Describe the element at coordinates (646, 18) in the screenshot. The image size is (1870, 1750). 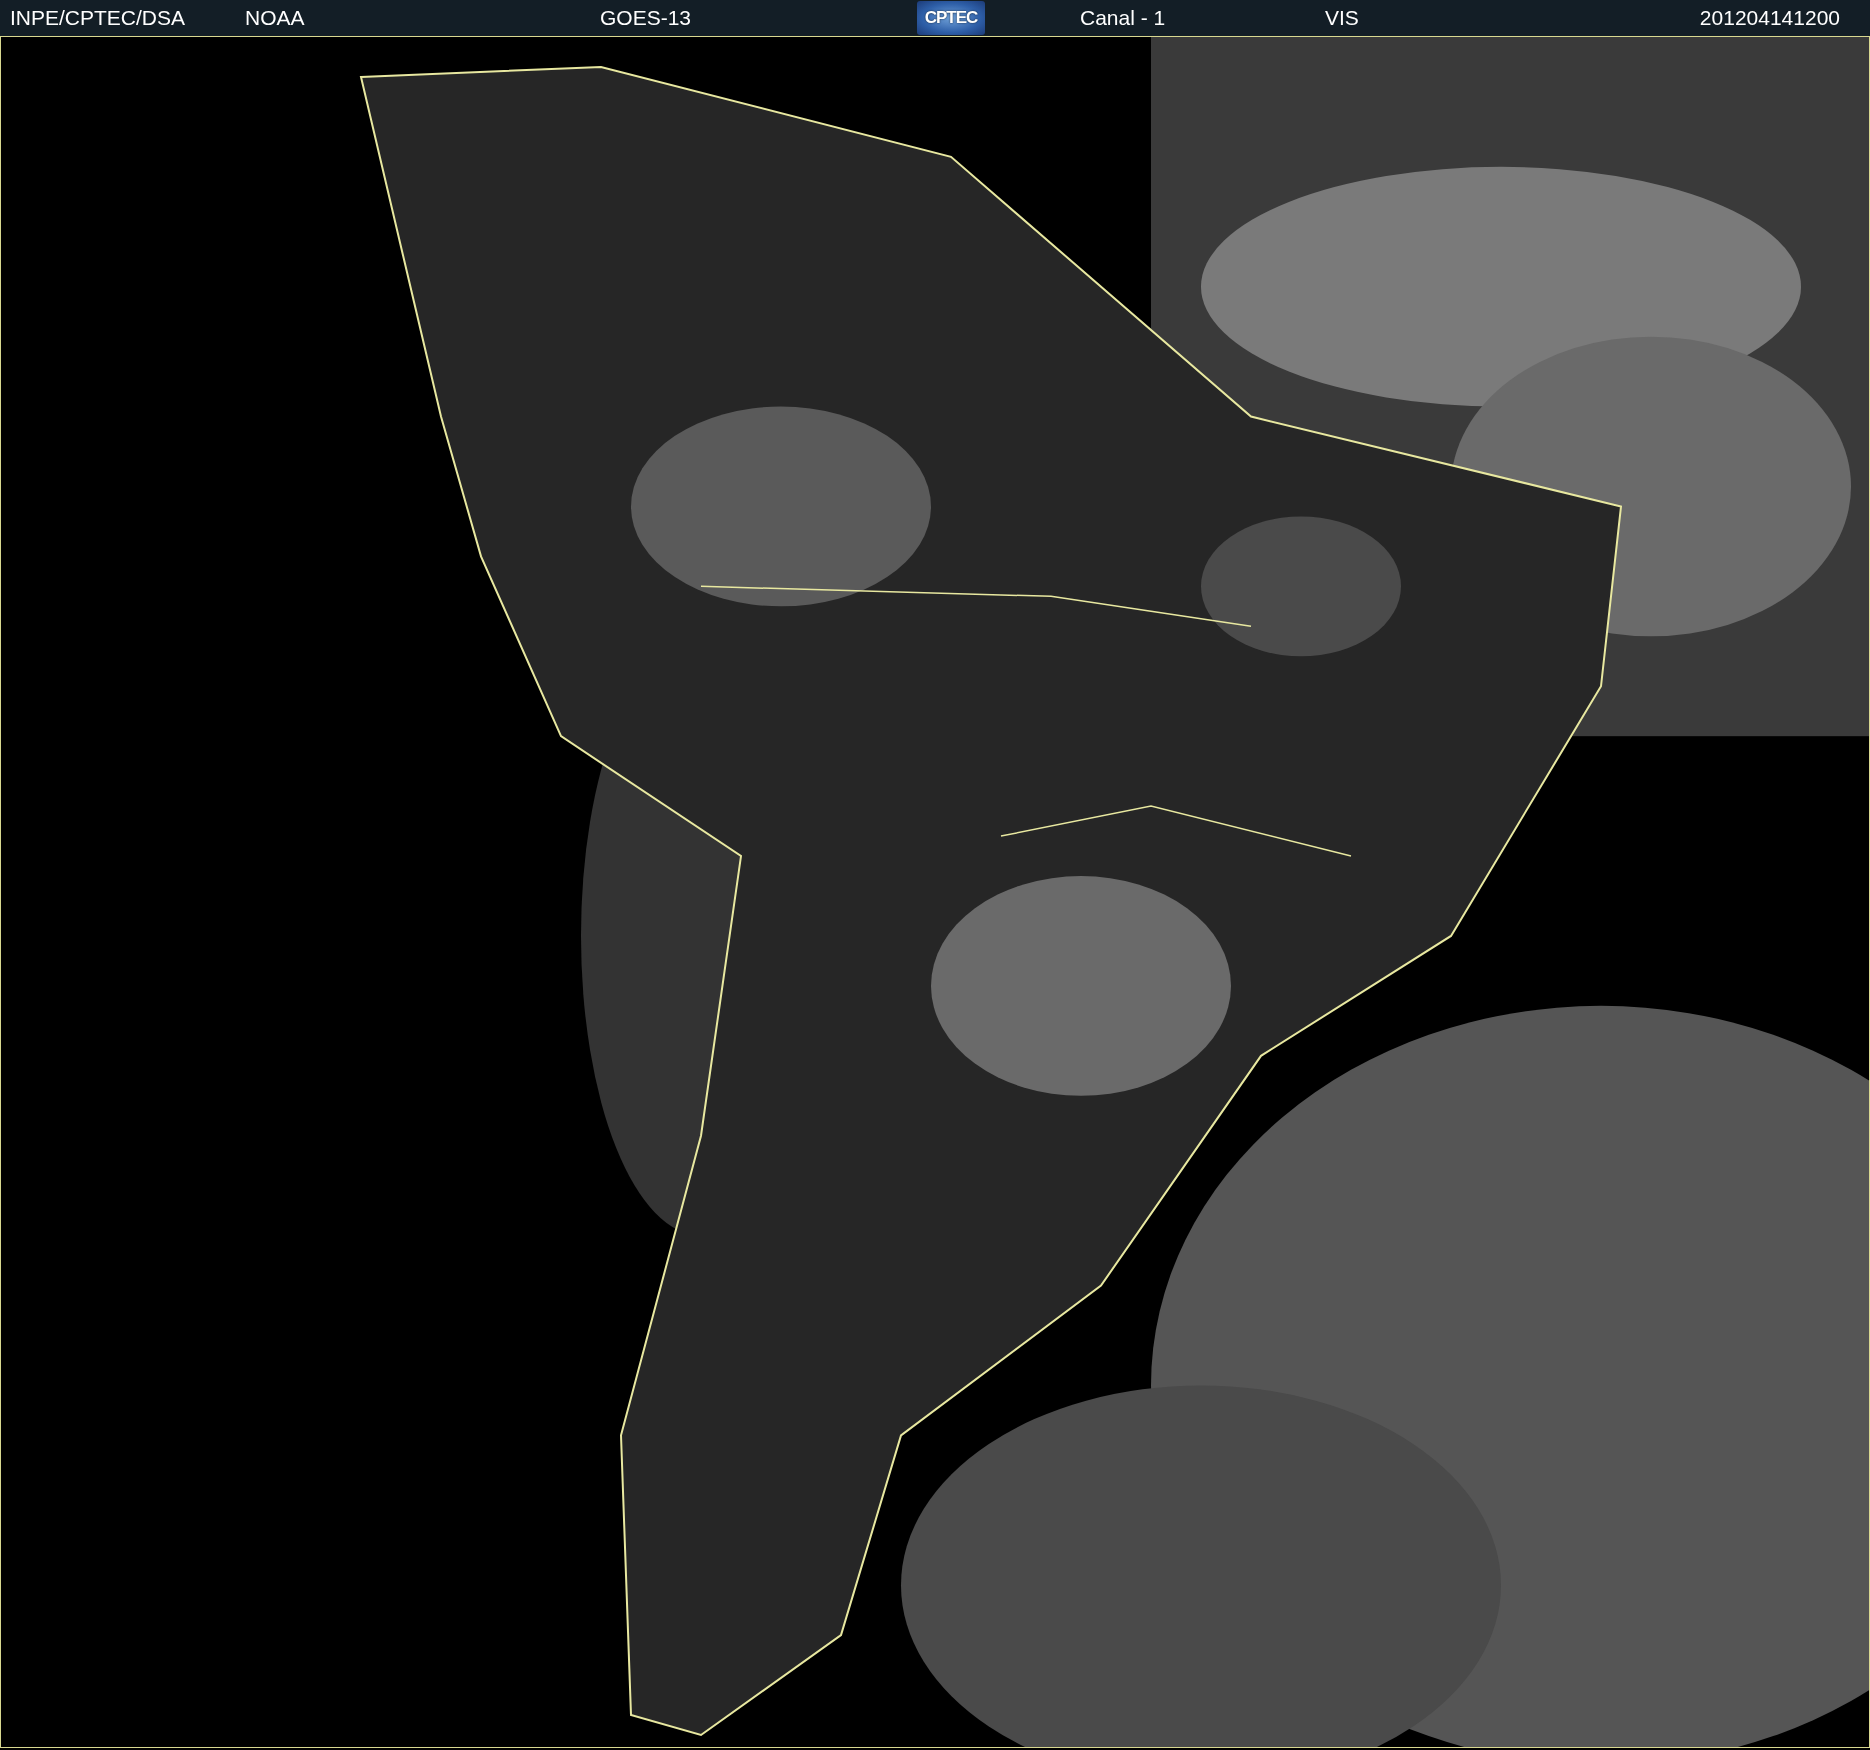
I see `header-label: GOES-13` at that location.